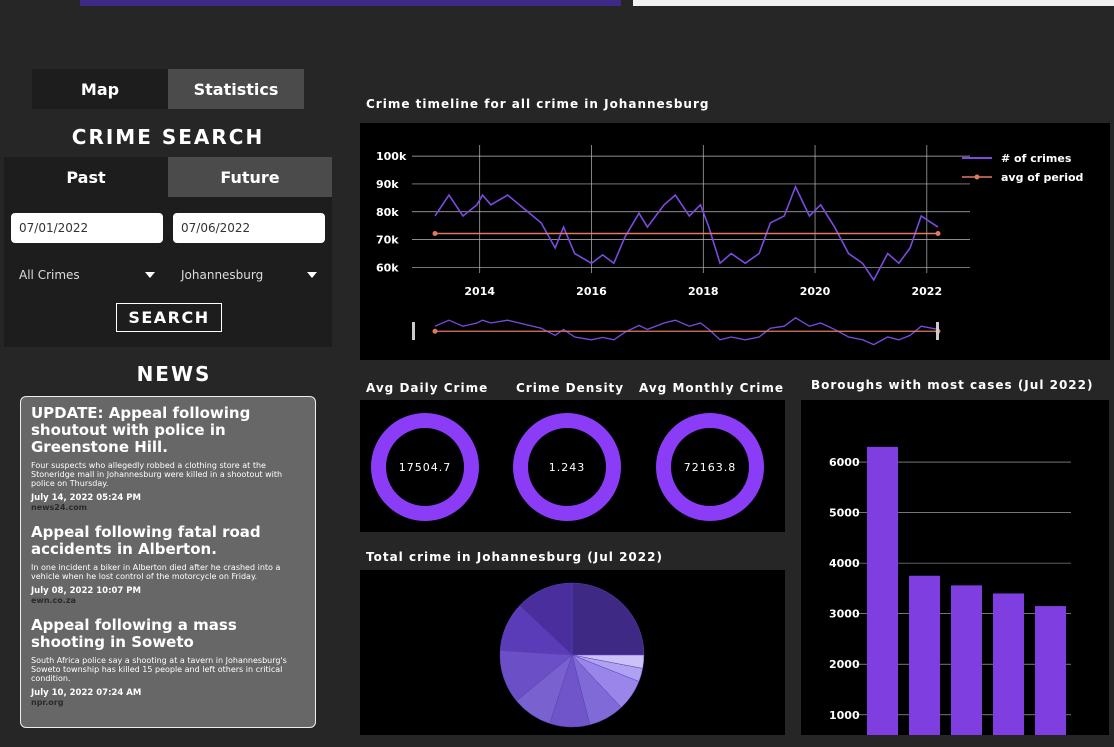 The width and height of the screenshot is (1114, 747). Describe the element at coordinates (168, 137) in the screenshot. I see `crime-search-title: CRIME SEARCH` at that location.